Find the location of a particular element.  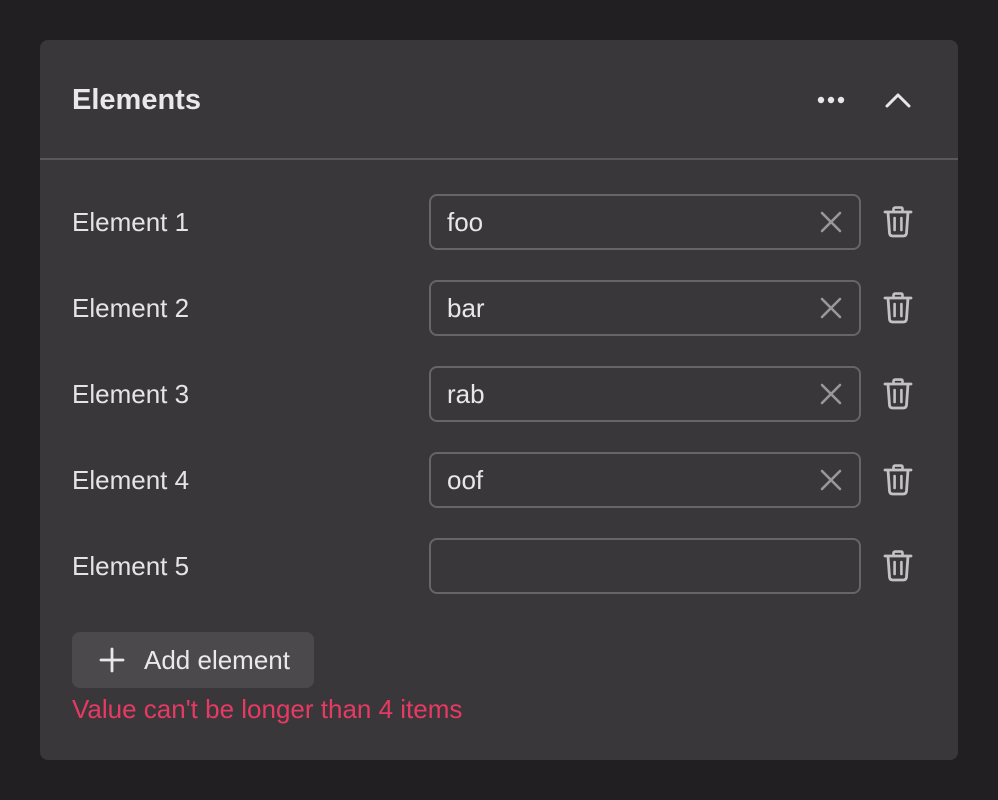

element-row: Element 4 is located at coordinates (499, 480).